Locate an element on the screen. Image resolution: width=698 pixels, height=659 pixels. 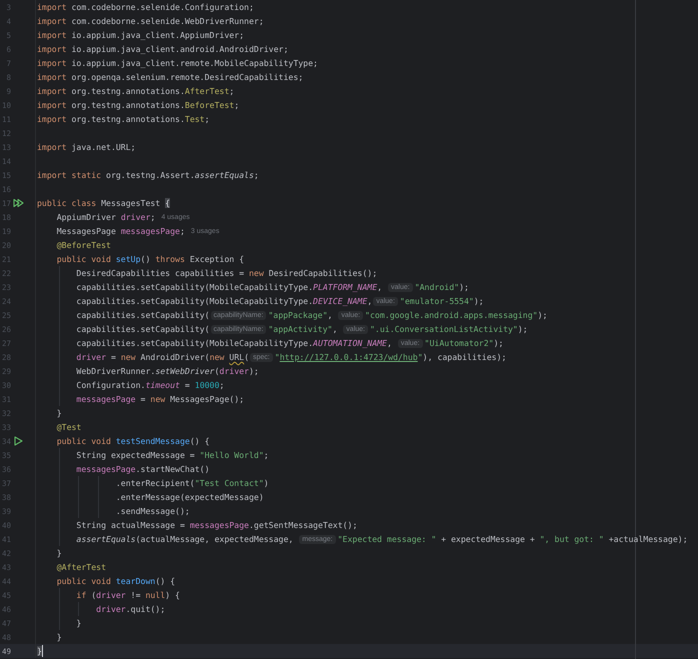
code-text: "http://127.0.0.1:4723/wd/hub"), capabilities); is located at coordinates (390, 357).